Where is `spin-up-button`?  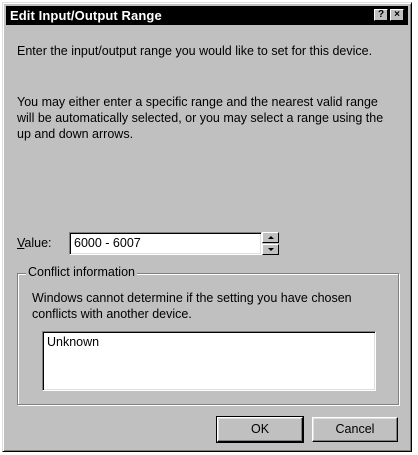
spin-up-button is located at coordinates (270, 237).